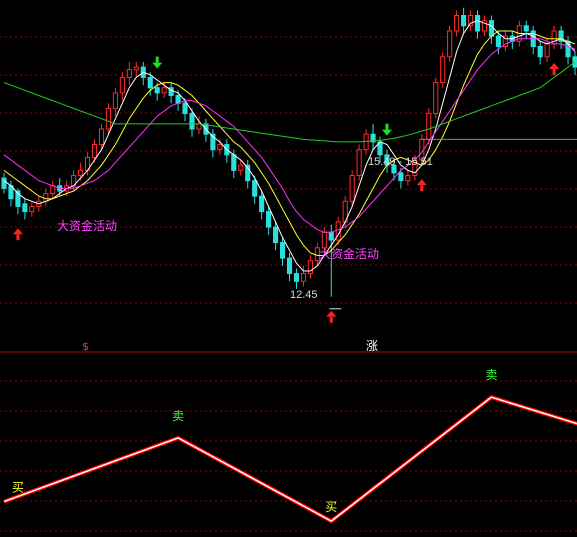  Describe the element at coordinates (349, 253) in the screenshot. I see `annotation-big-capital-2: 大资金活动` at that location.